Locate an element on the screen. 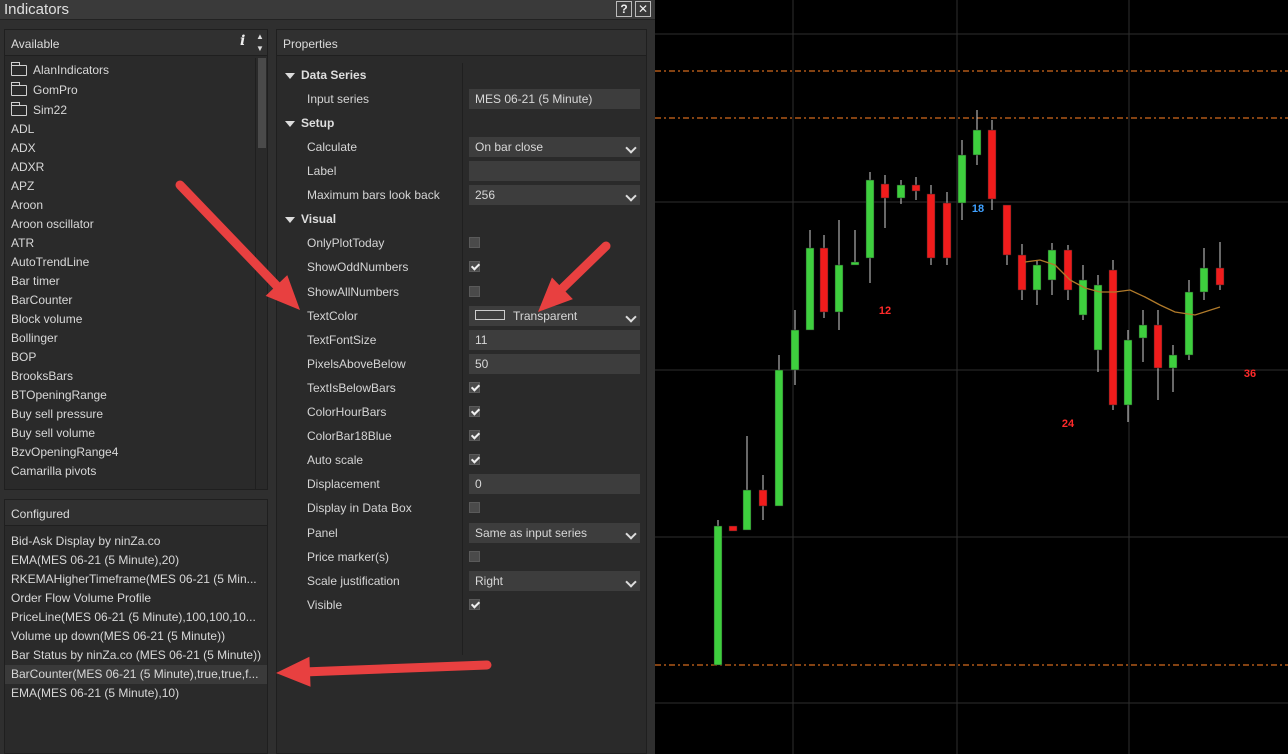  bar-count-label: 24 is located at coordinates (1068, 424).